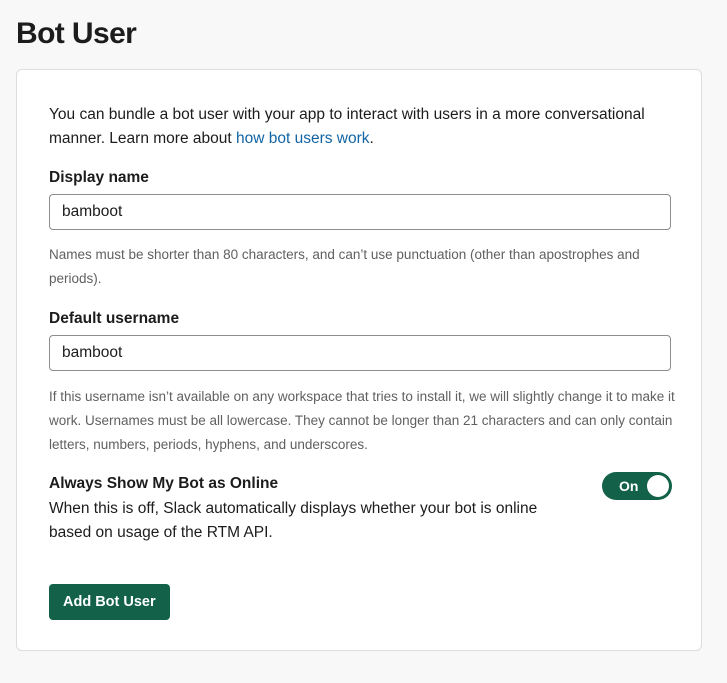  Describe the element at coordinates (371, 138) in the screenshot. I see `intro-suffix: .` at that location.